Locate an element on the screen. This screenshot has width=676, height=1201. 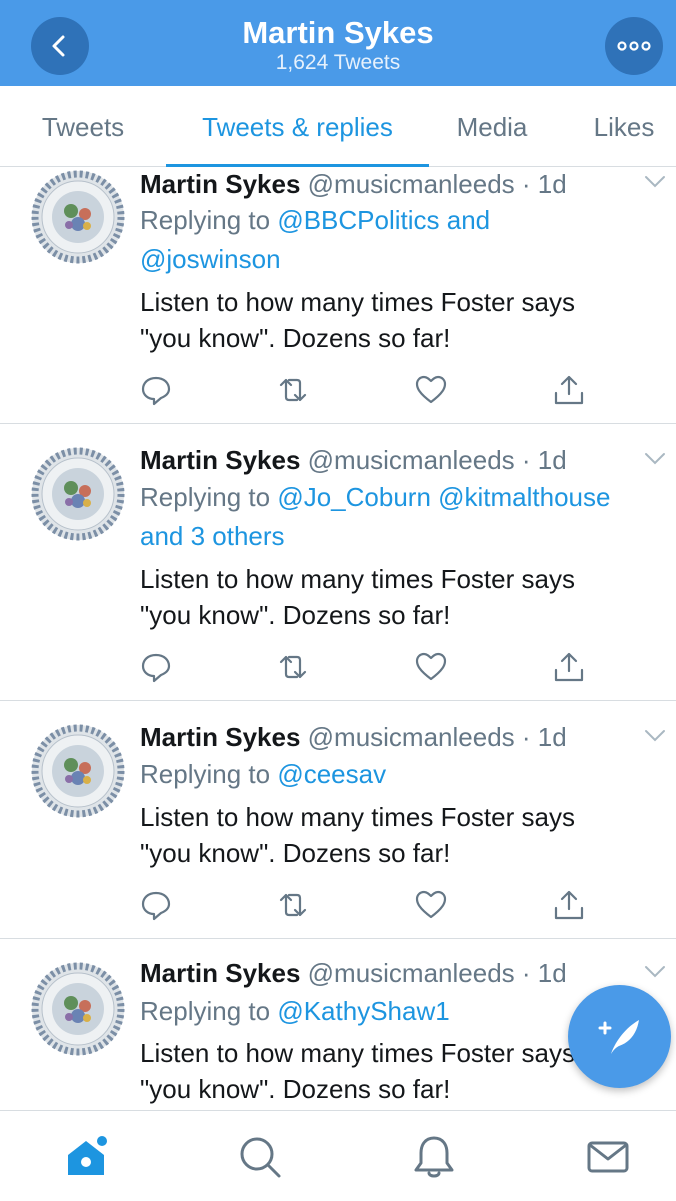
tweet-count: 1,624 Tweets is located at coordinates (338, 62).